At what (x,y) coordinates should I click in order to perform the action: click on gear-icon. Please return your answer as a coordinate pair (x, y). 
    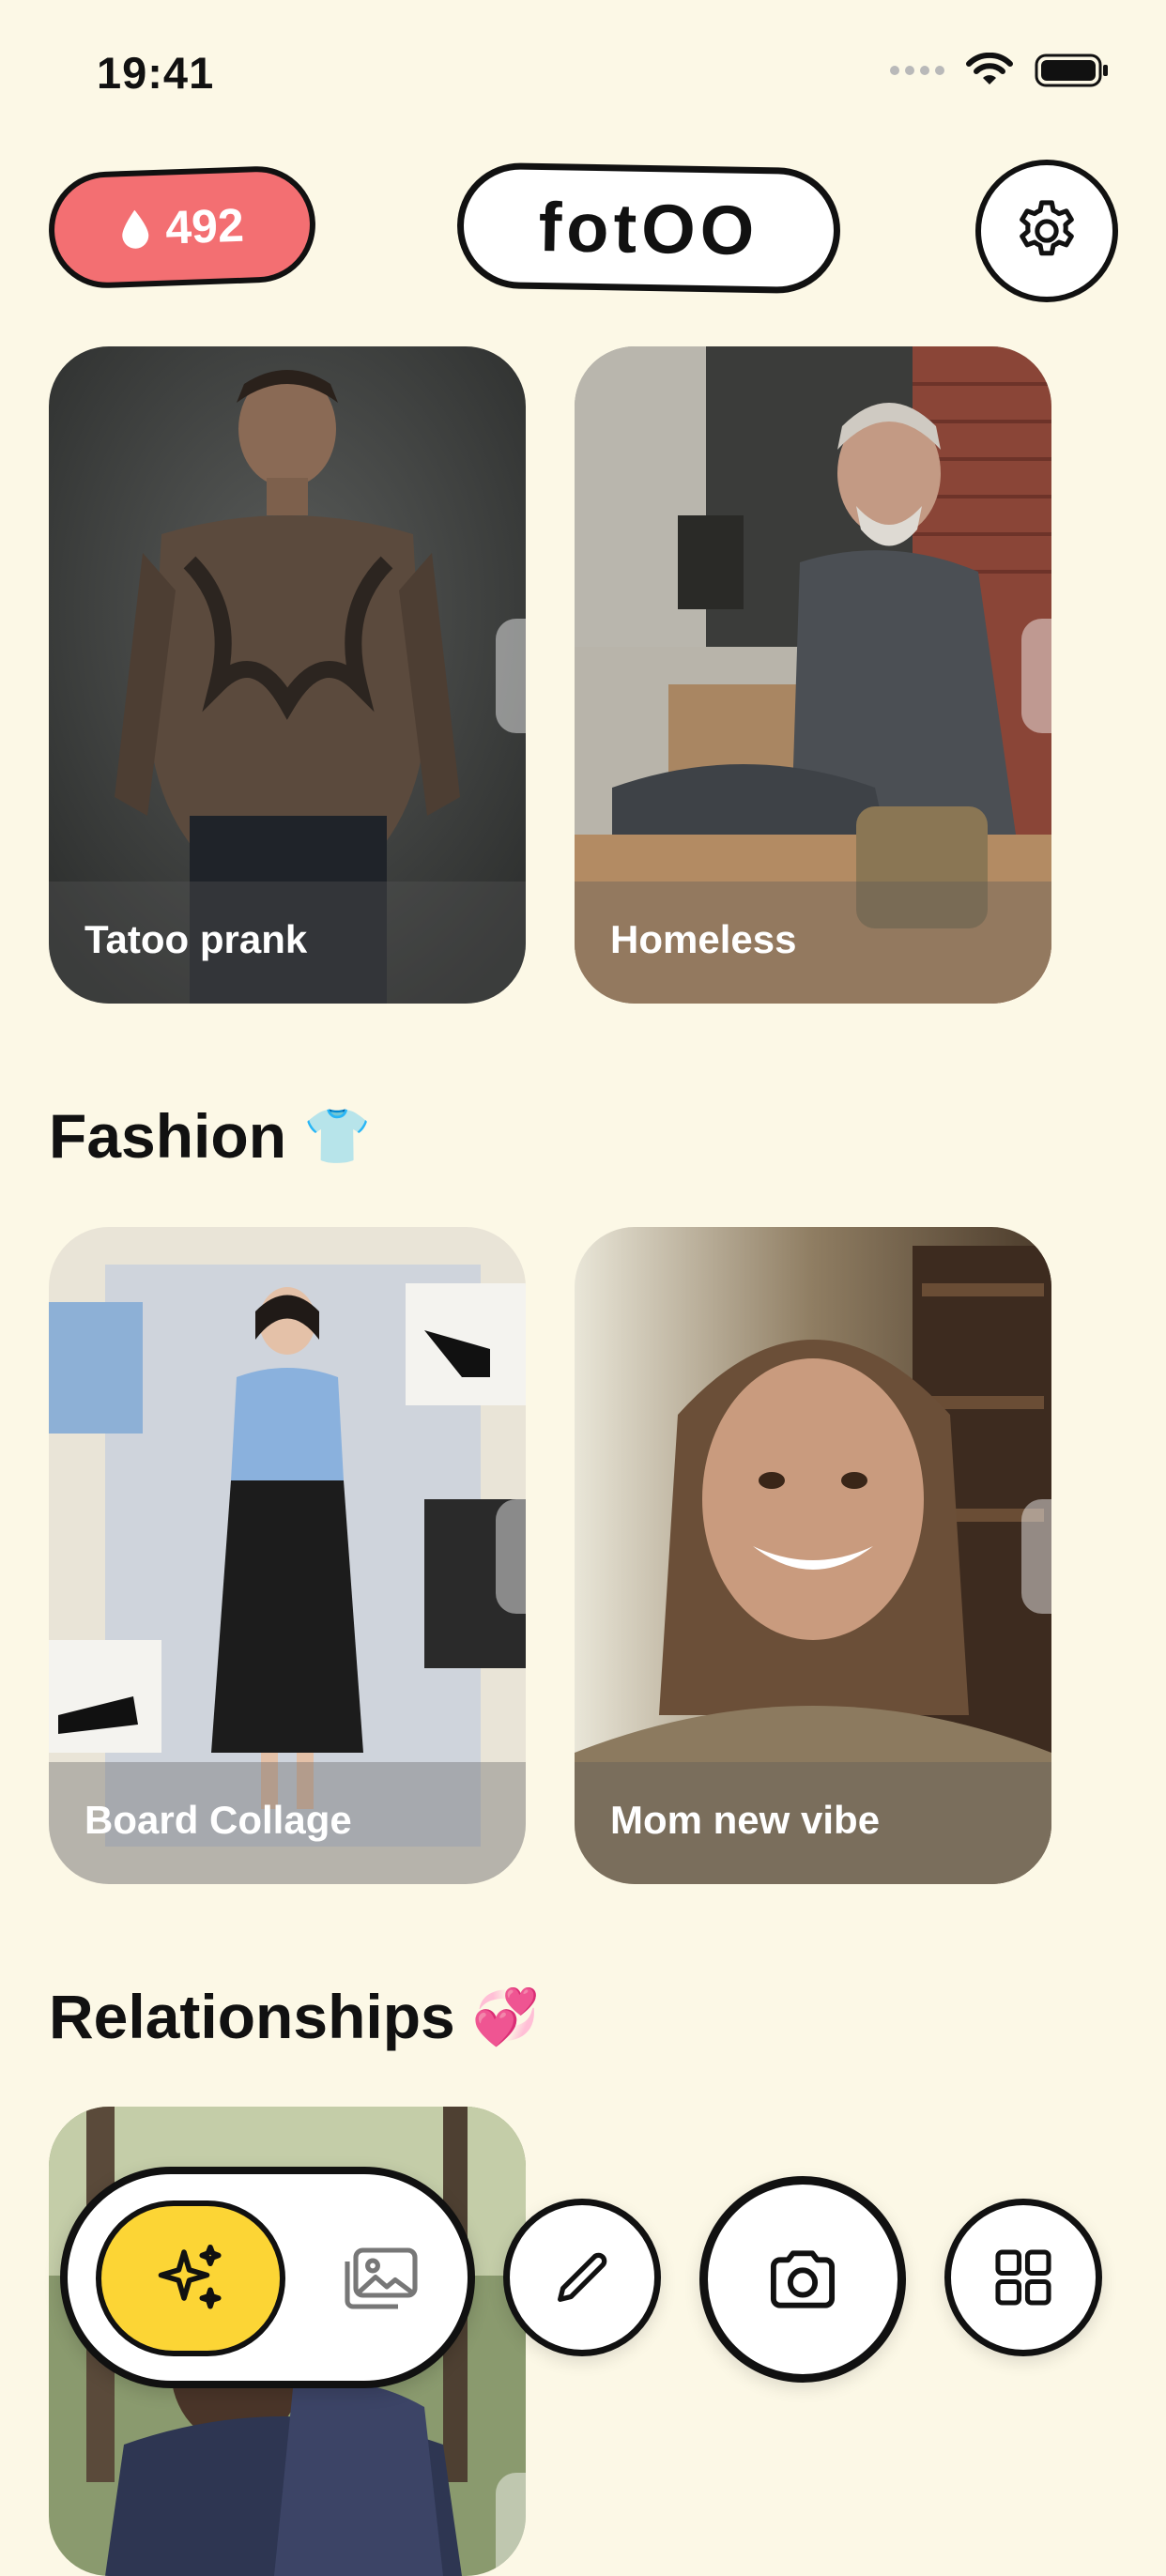
    Looking at the image, I should click on (1047, 228).